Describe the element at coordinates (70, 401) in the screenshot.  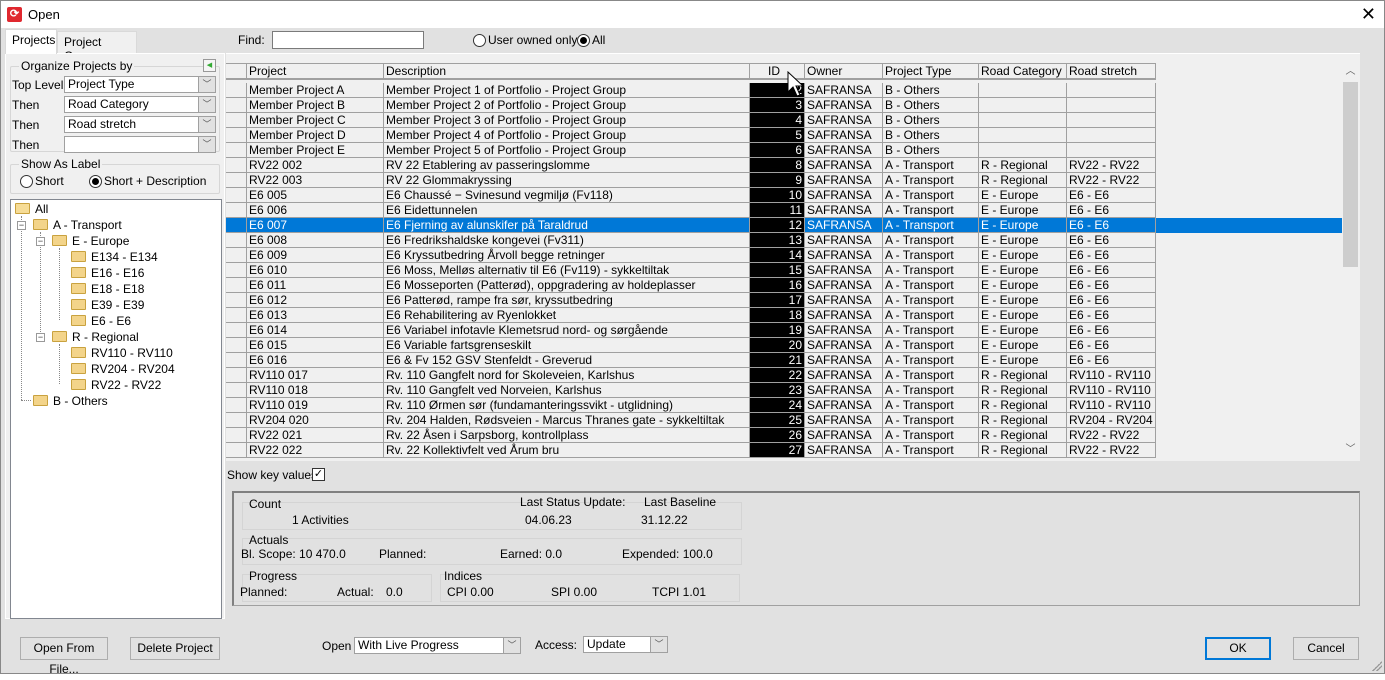
I see `tree-node-others: B - Others` at that location.